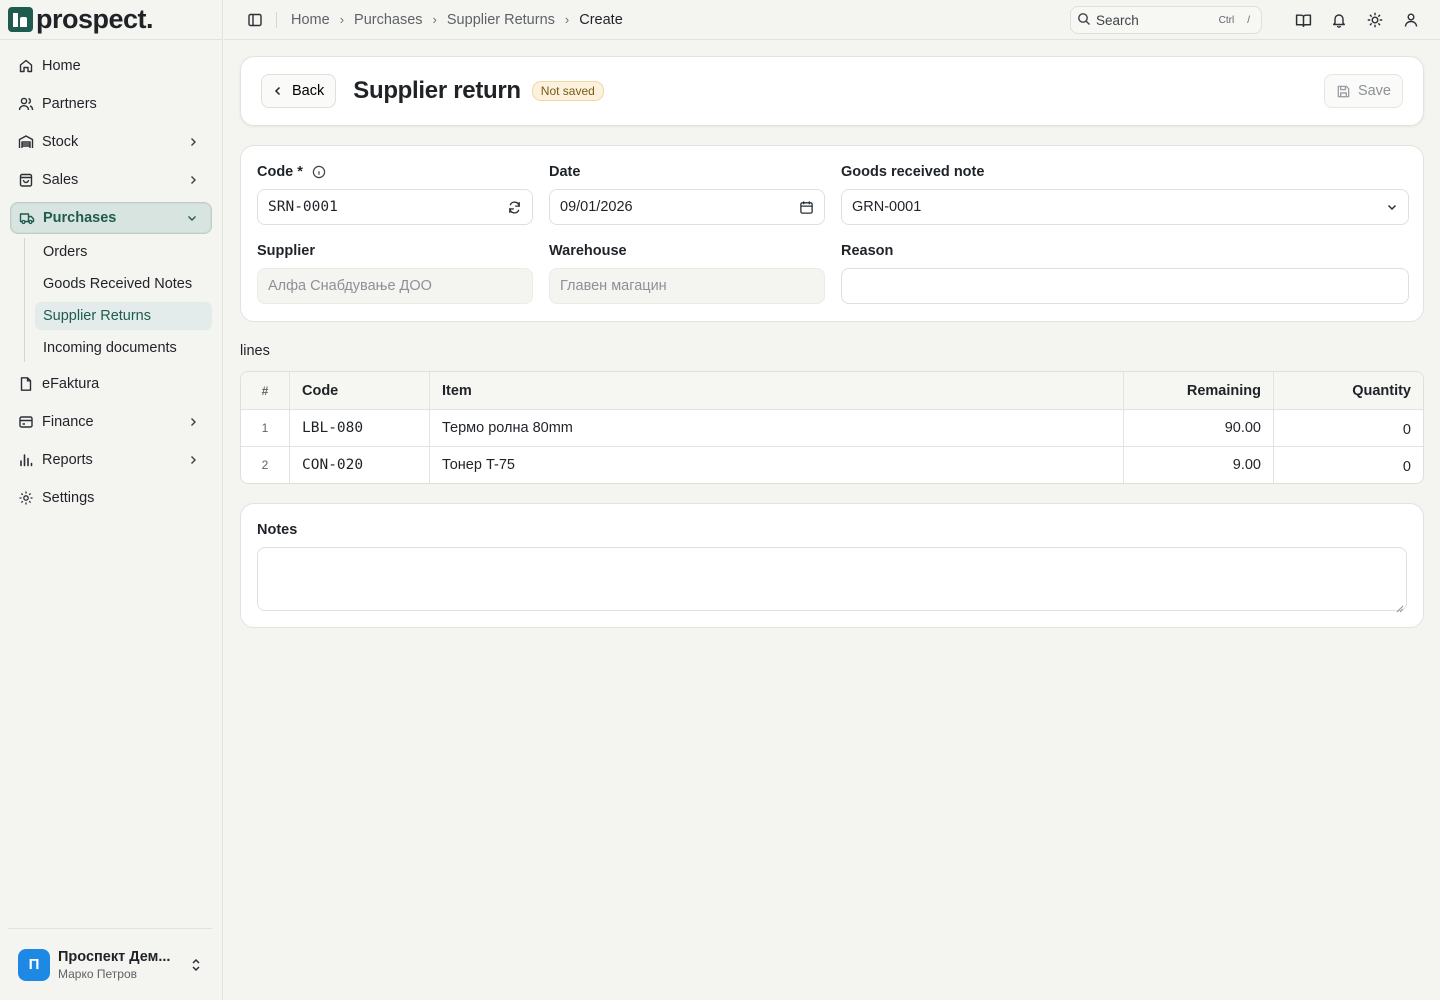 This screenshot has height=1000, width=1440. Describe the element at coordinates (111, 104) in the screenshot. I see `sidebar-item-partners: Partners` at that location.